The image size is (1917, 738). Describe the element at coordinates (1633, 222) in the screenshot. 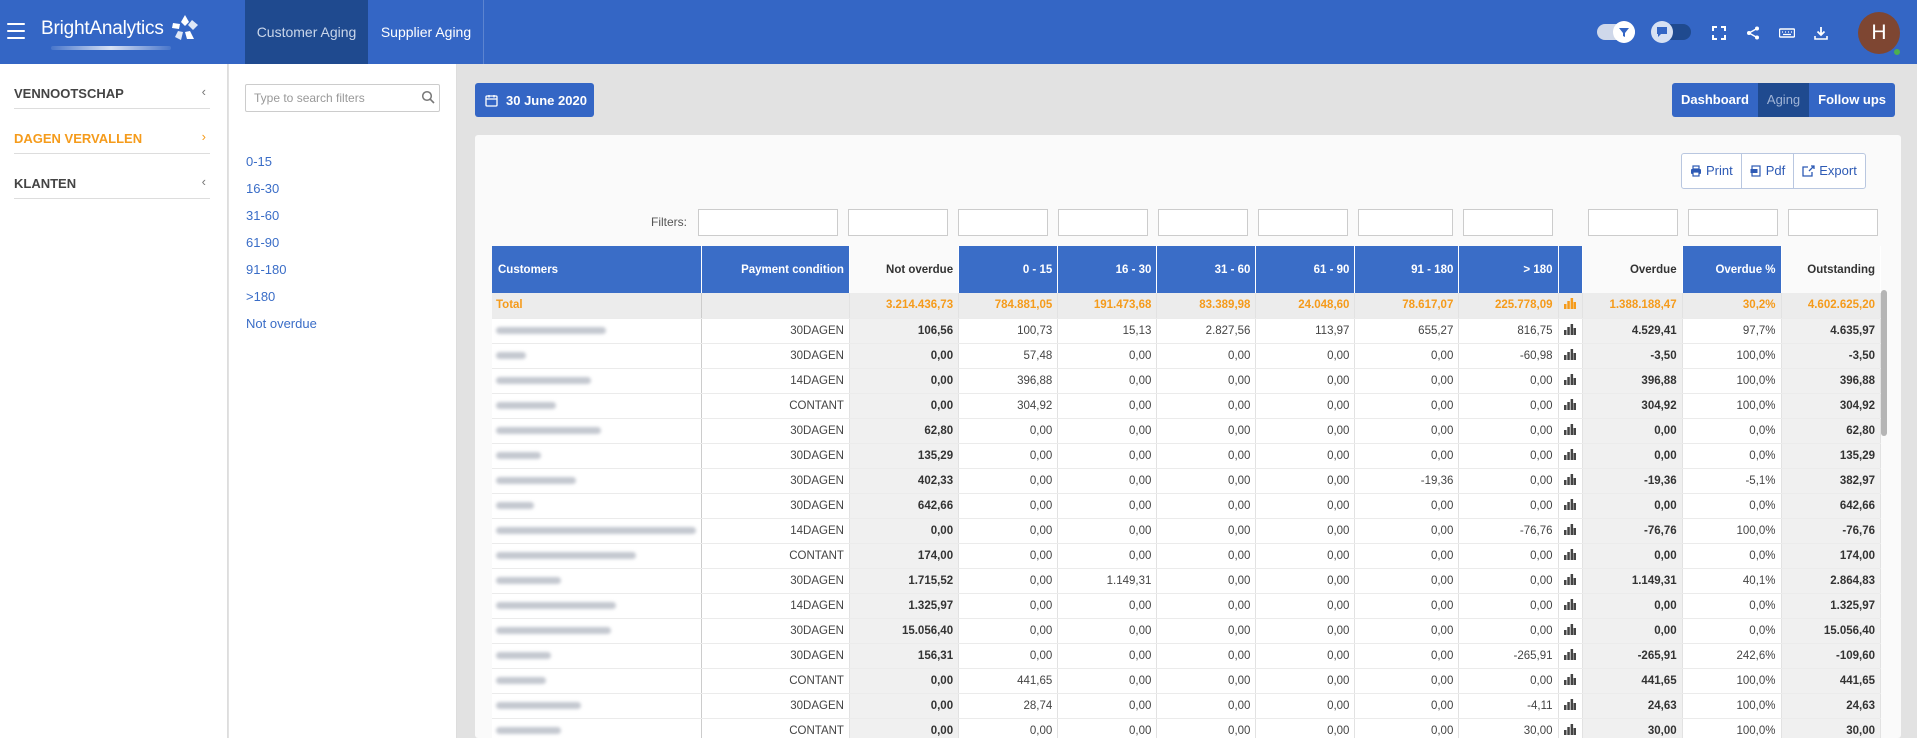

I see `filter-field-overdue` at that location.